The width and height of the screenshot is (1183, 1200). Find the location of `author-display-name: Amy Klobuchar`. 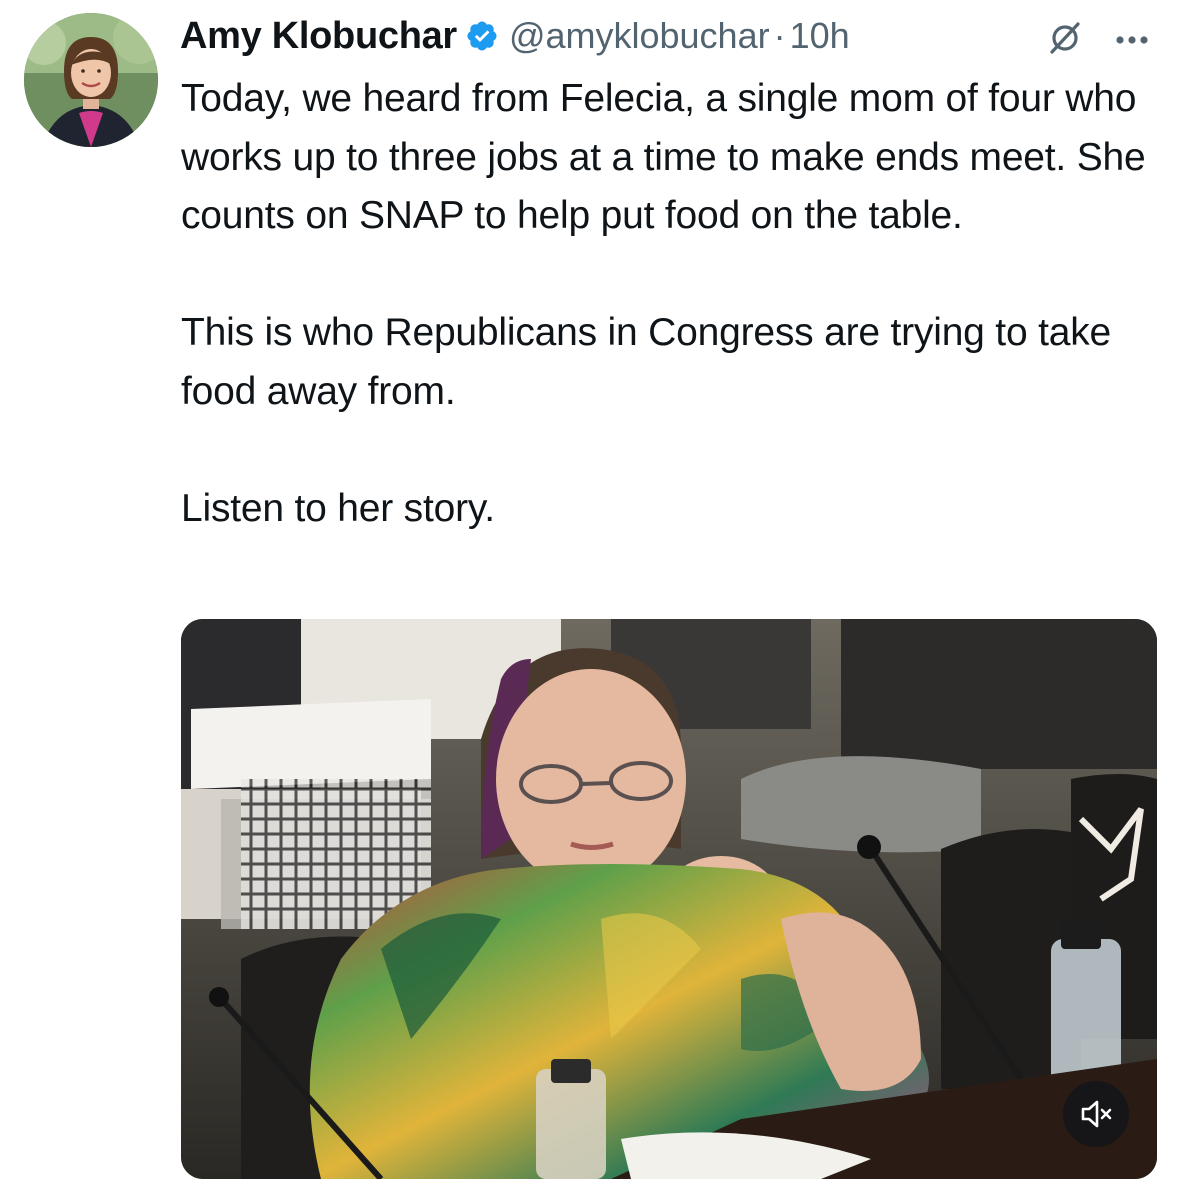

author-display-name: Amy Klobuchar is located at coordinates (318, 36).